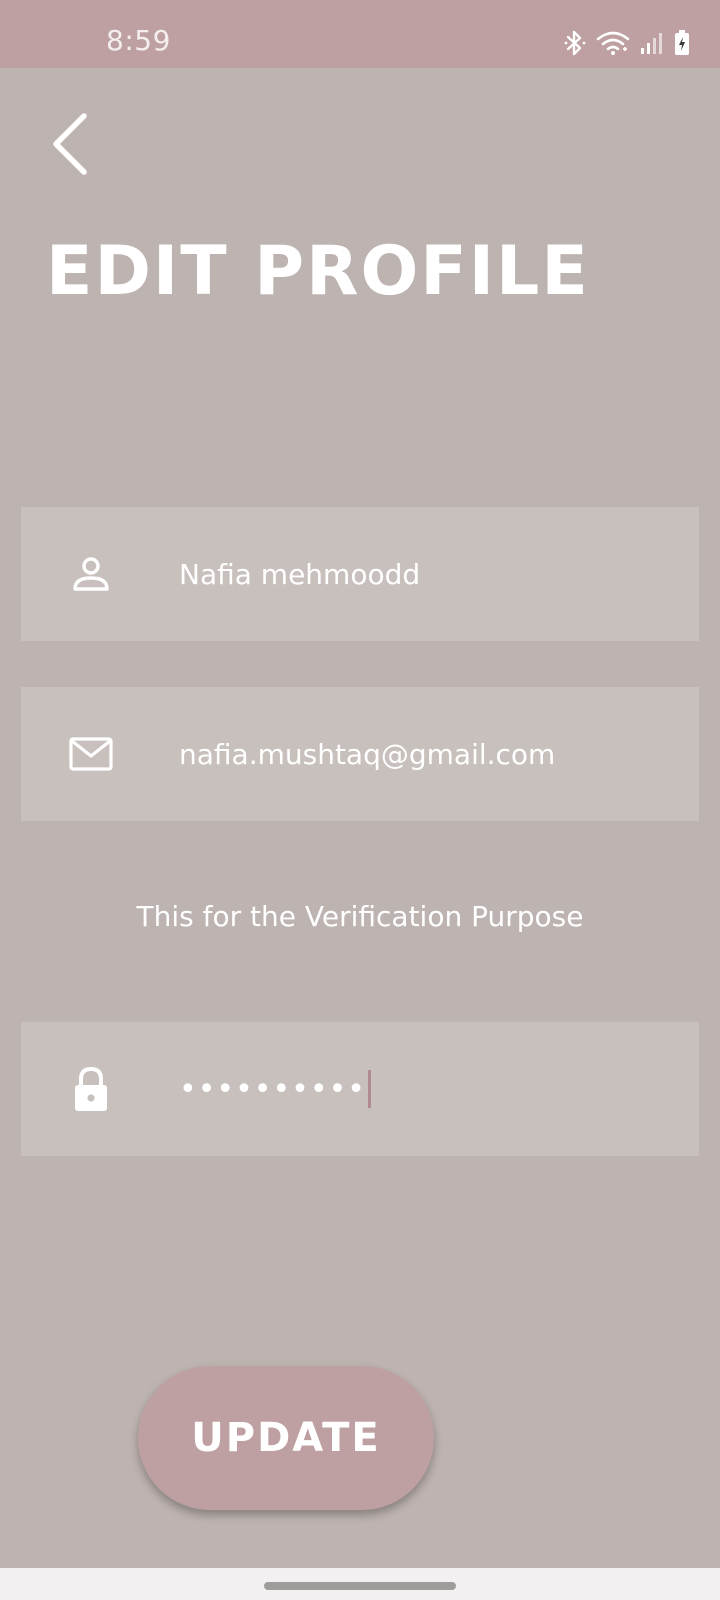 This screenshot has width=720, height=1600. What do you see at coordinates (613, 45) in the screenshot?
I see `wifi-icon` at bounding box center [613, 45].